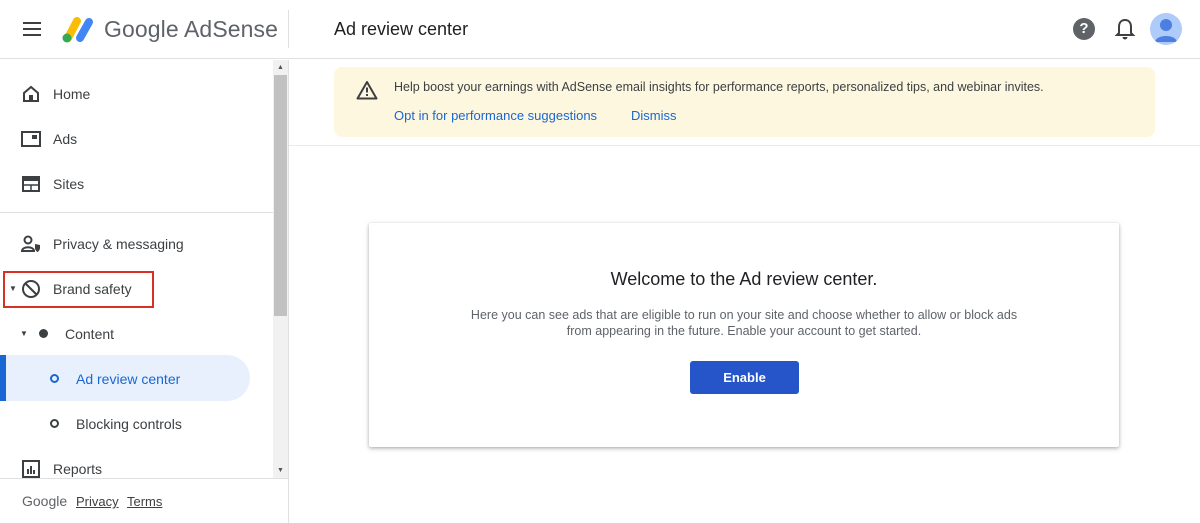 The height and width of the screenshot is (523, 1200). Describe the element at coordinates (136, 183) in the screenshot. I see `sidebar-item-sites: Sites` at that location.